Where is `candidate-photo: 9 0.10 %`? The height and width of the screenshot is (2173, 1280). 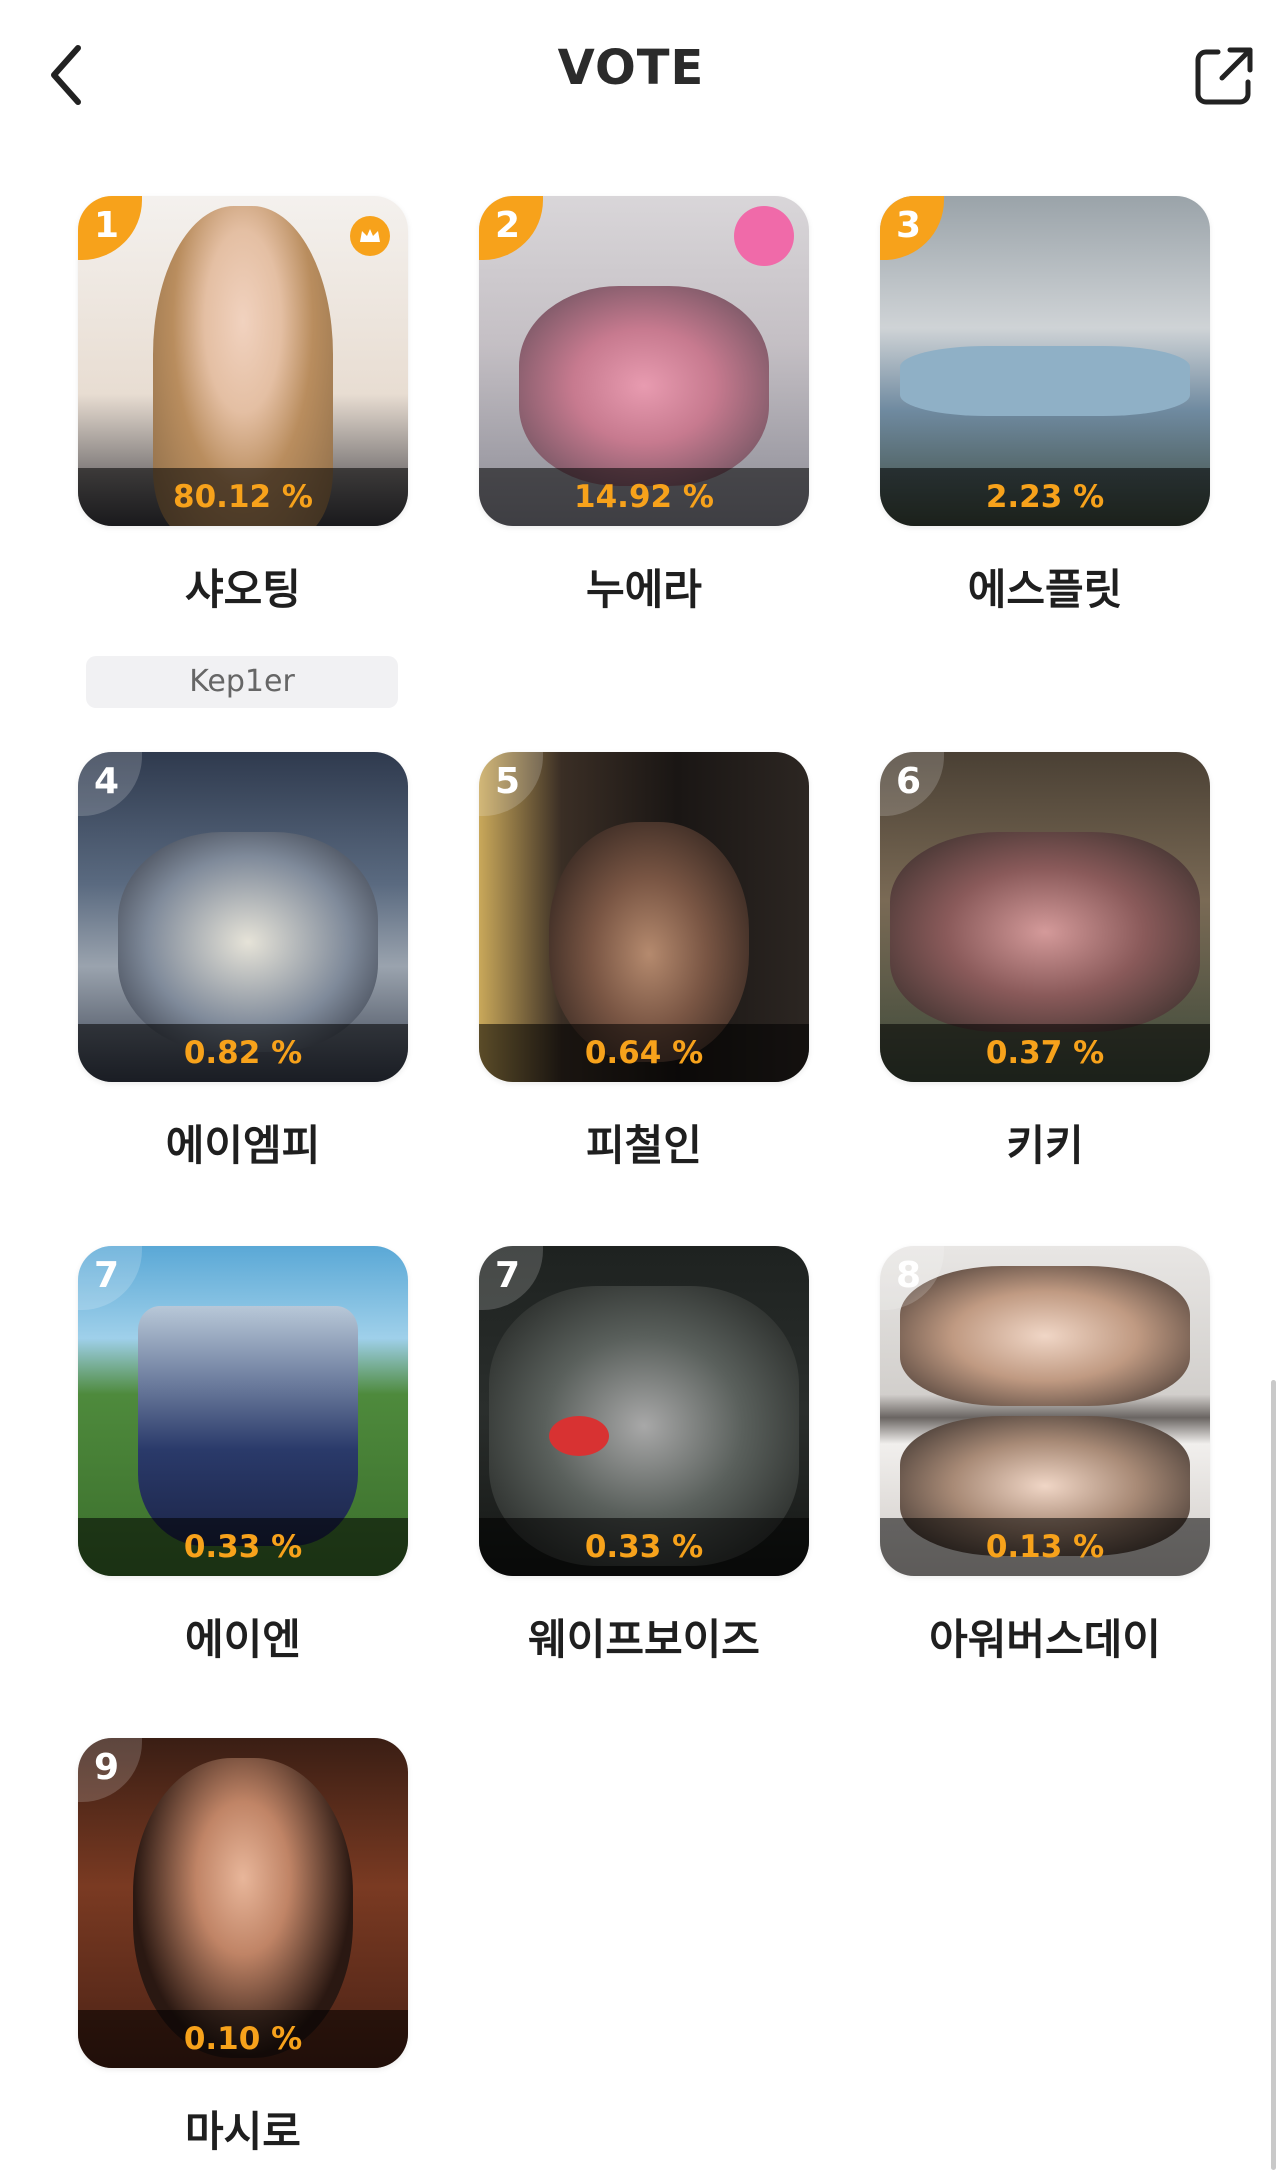 candidate-photo: 9 0.10 % is located at coordinates (243, 1903).